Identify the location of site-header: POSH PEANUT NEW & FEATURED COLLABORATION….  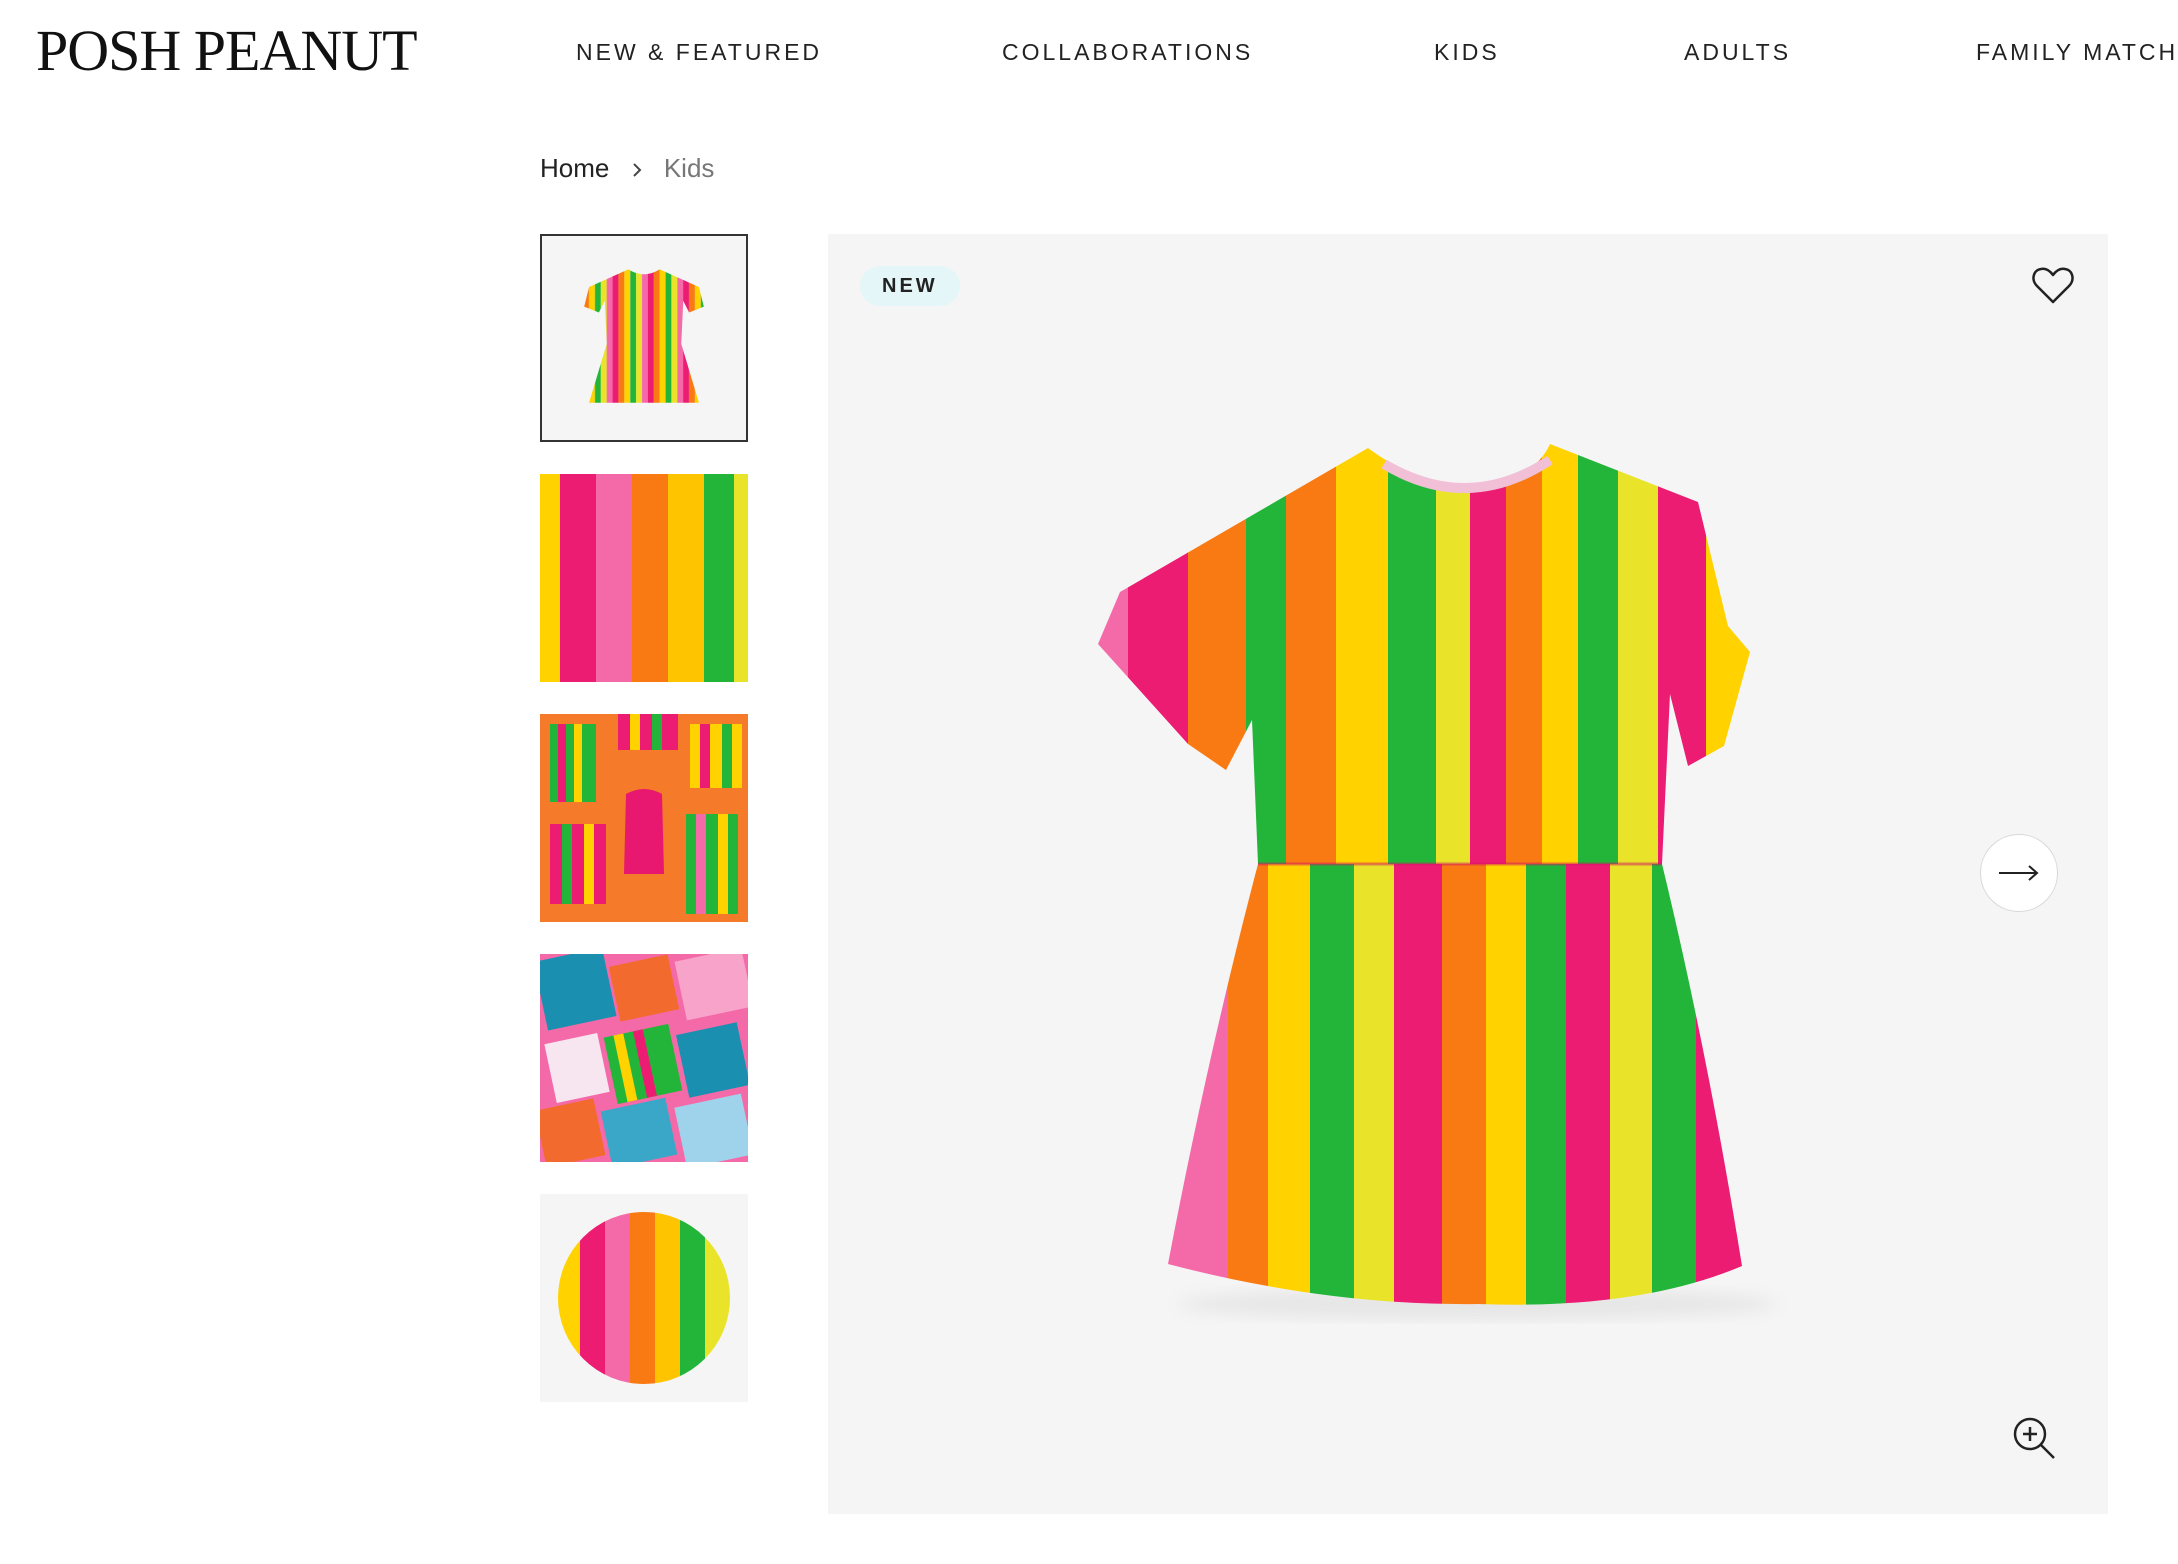
(1089, 55).